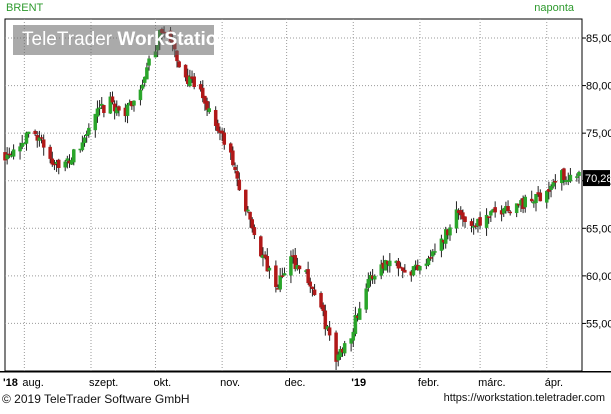  I want to click on symbol-label: BRENT, so click(25, 8).